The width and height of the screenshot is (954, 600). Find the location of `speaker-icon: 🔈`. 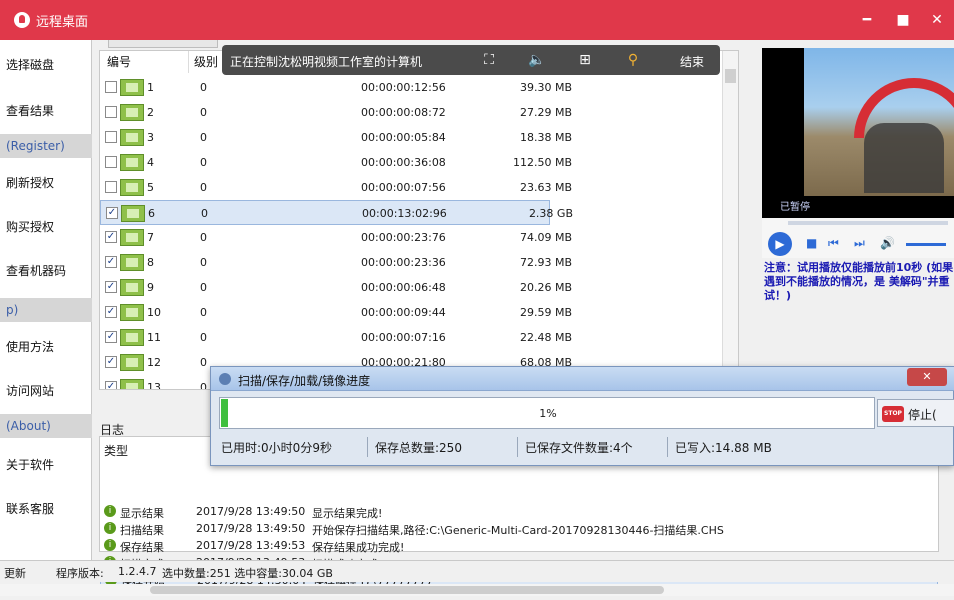

speaker-icon: 🔈 is located at coordinates (537, 60).